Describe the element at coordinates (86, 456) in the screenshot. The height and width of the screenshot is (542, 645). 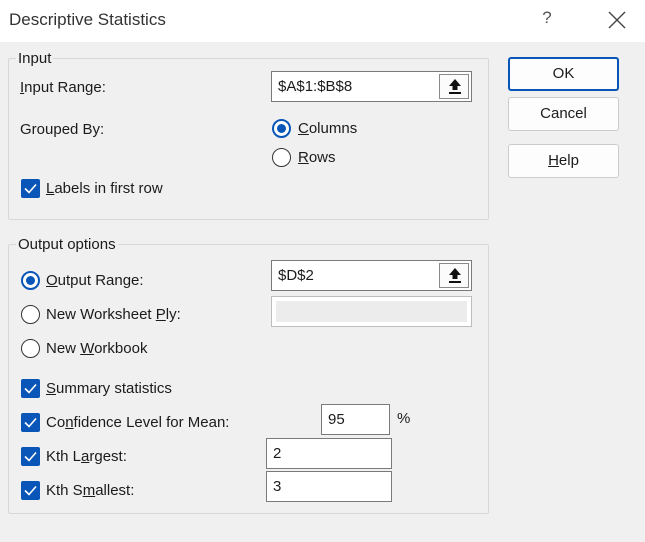
I see `kth-largest-label: Kth Largest:` at that location.